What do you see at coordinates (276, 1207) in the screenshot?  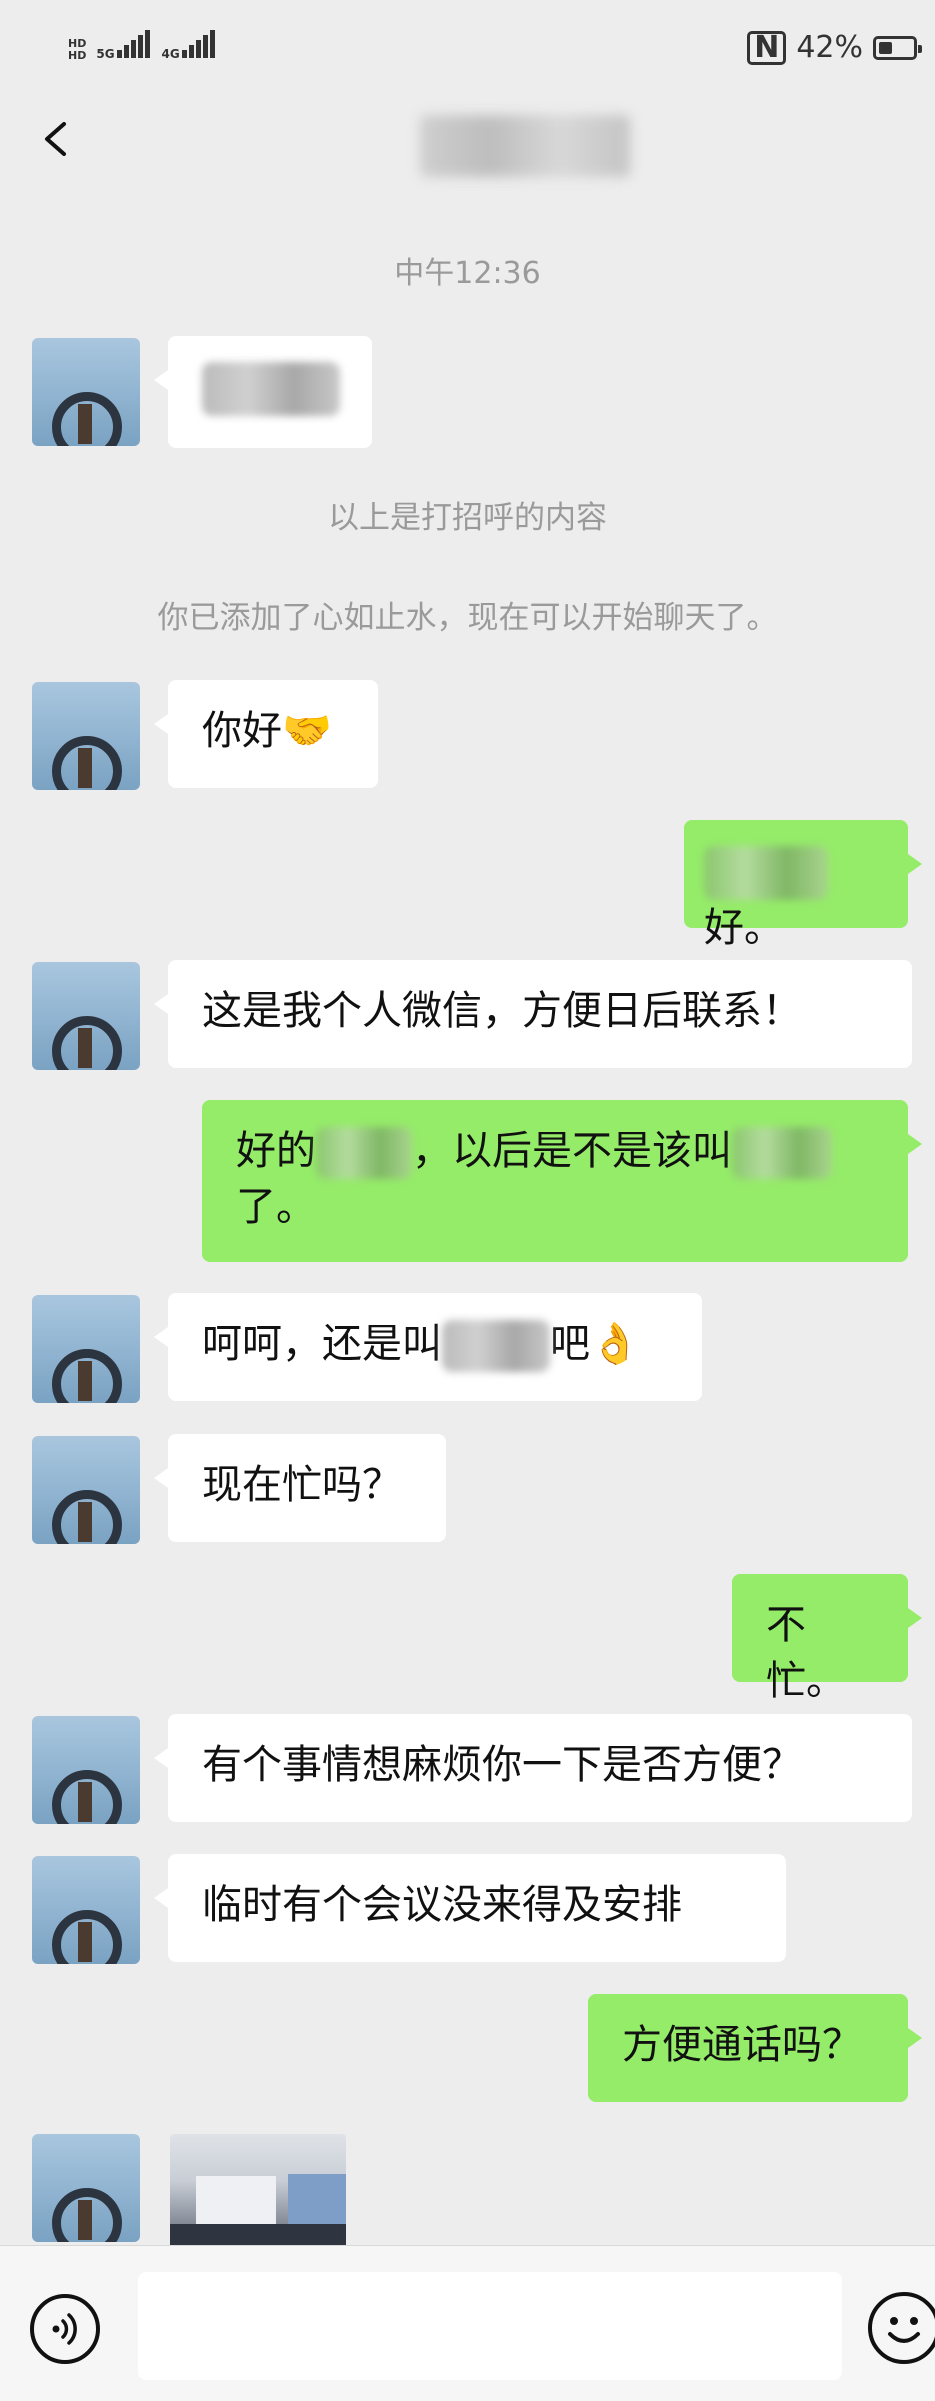 I see `message-text: 了。` at bounding box center [276, 1207].